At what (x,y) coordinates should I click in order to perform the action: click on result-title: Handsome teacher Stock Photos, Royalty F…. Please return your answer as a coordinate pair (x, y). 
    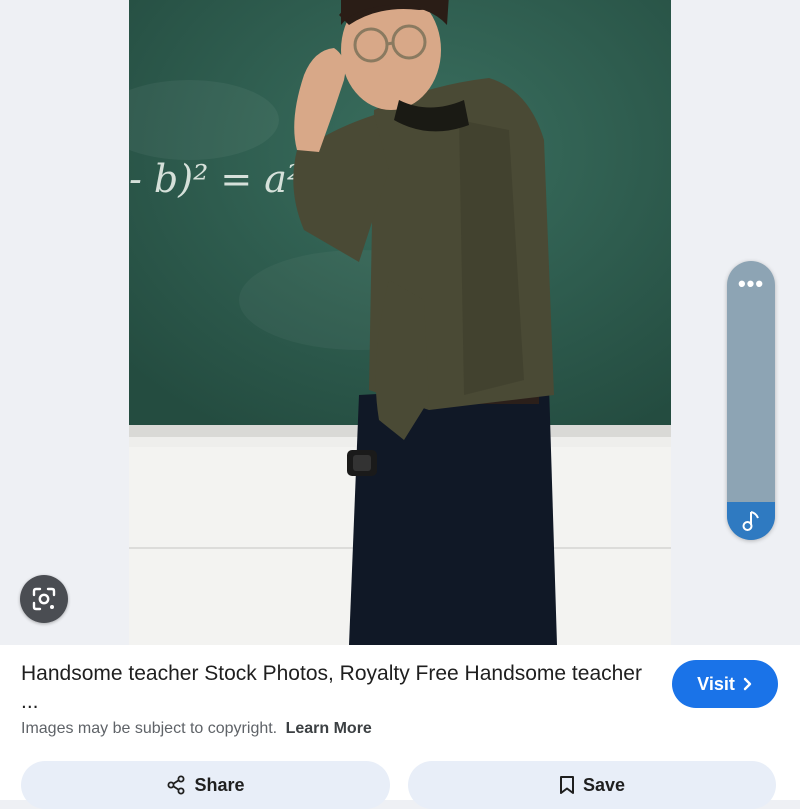
    Looking at the image, I should click on (336, 688).